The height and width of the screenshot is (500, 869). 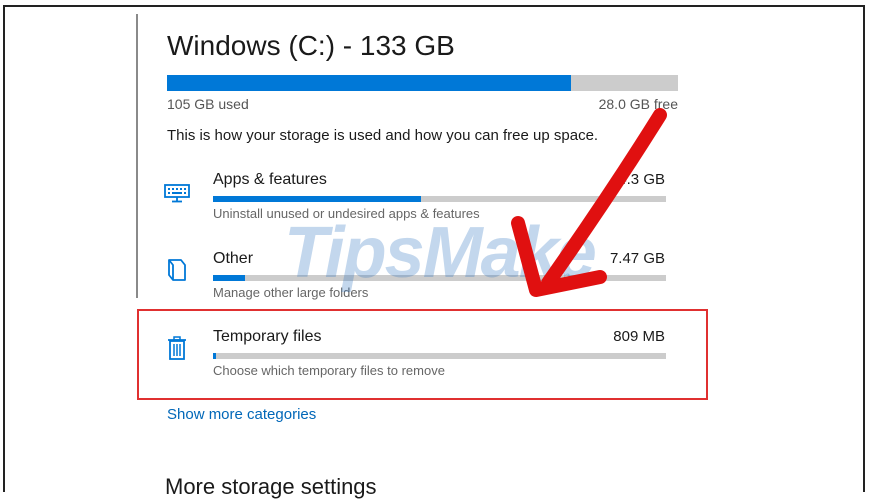 I want to click on drive-usage-bar, so click(x=422, y=83).